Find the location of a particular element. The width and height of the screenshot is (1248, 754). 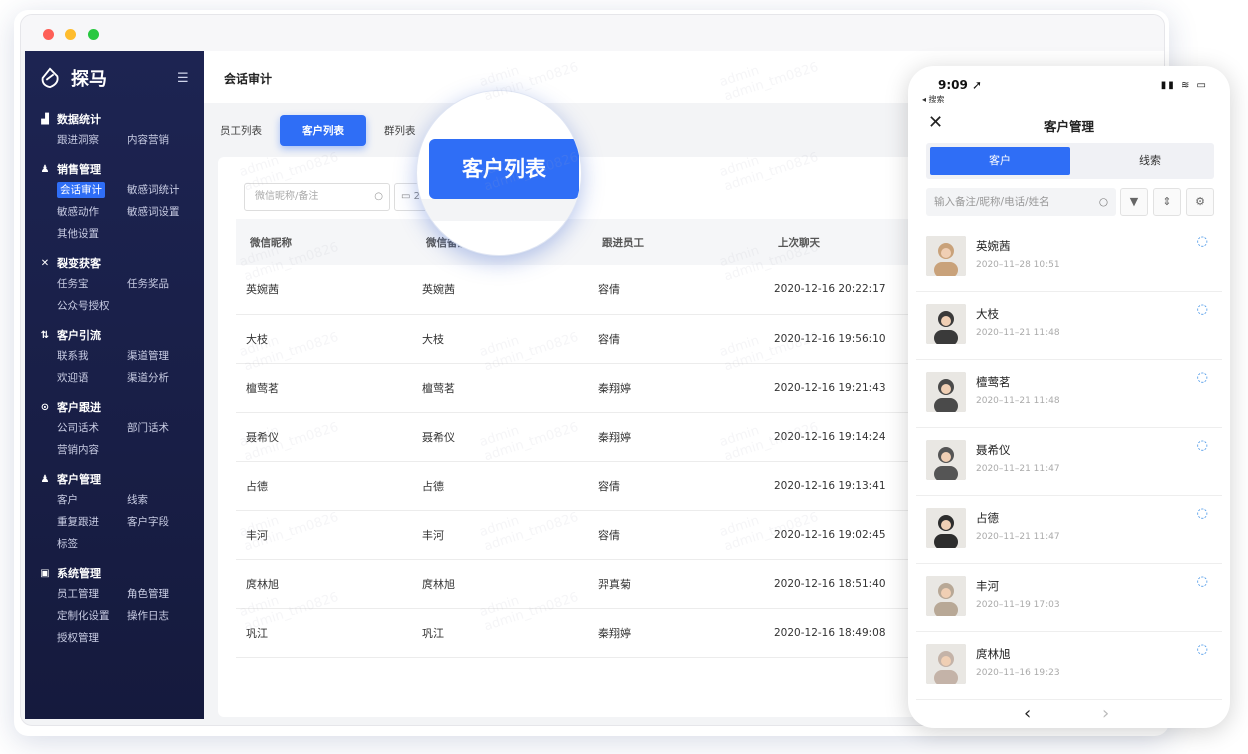

sidebar-item: 联系我 is located at coordinates (92, 356).